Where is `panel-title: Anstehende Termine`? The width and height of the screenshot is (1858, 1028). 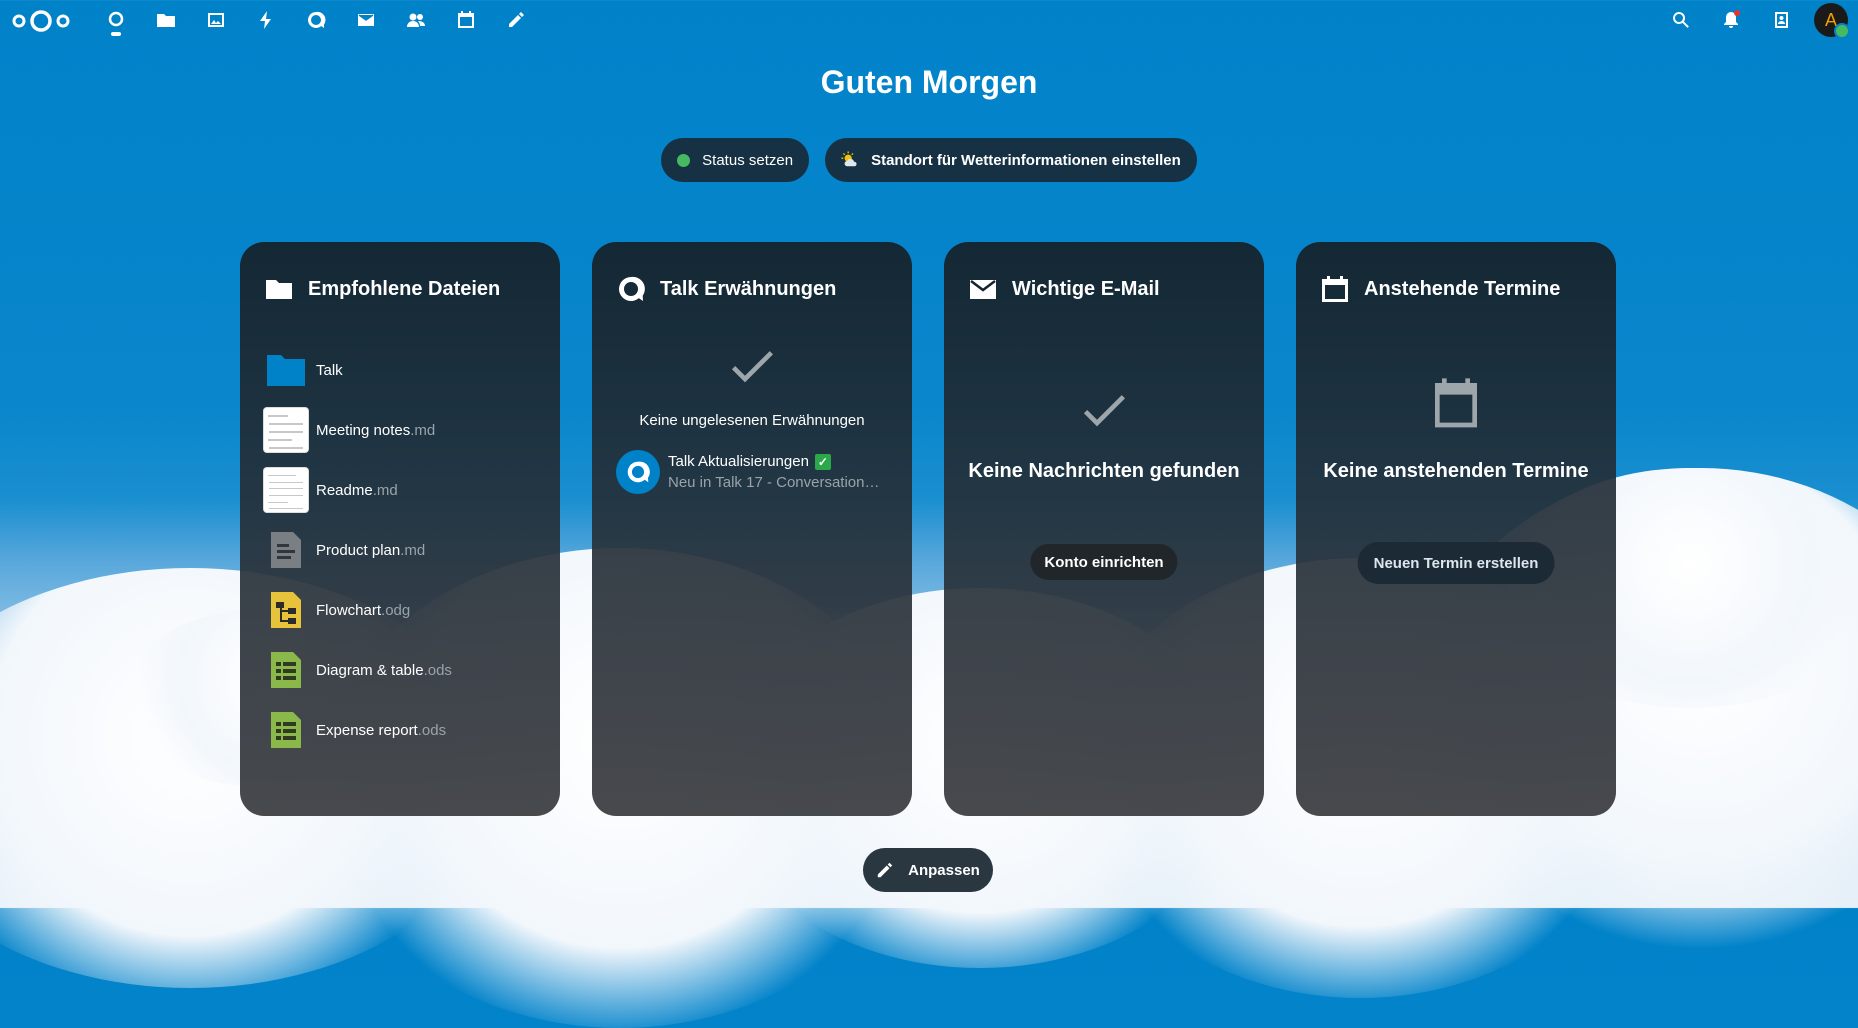
panel-title: Anstehende Termine is located at coordinates (1462, 288).